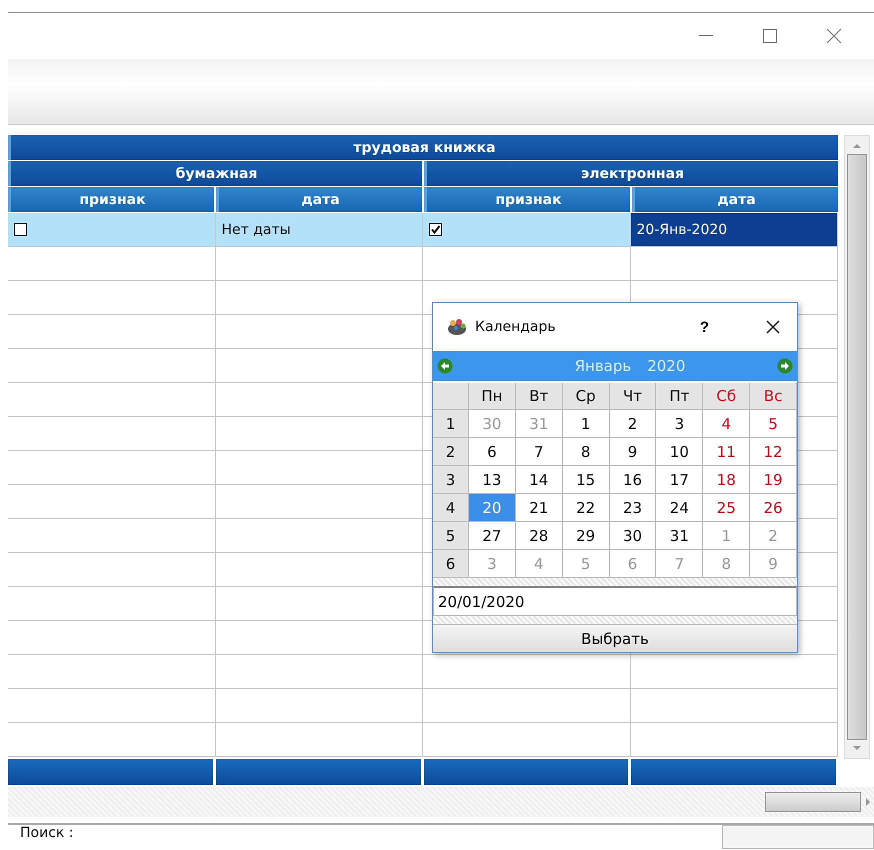  Describe the element at coordinates (539, 480) in the screenshot. I see `calendar-day: 14` at that location.